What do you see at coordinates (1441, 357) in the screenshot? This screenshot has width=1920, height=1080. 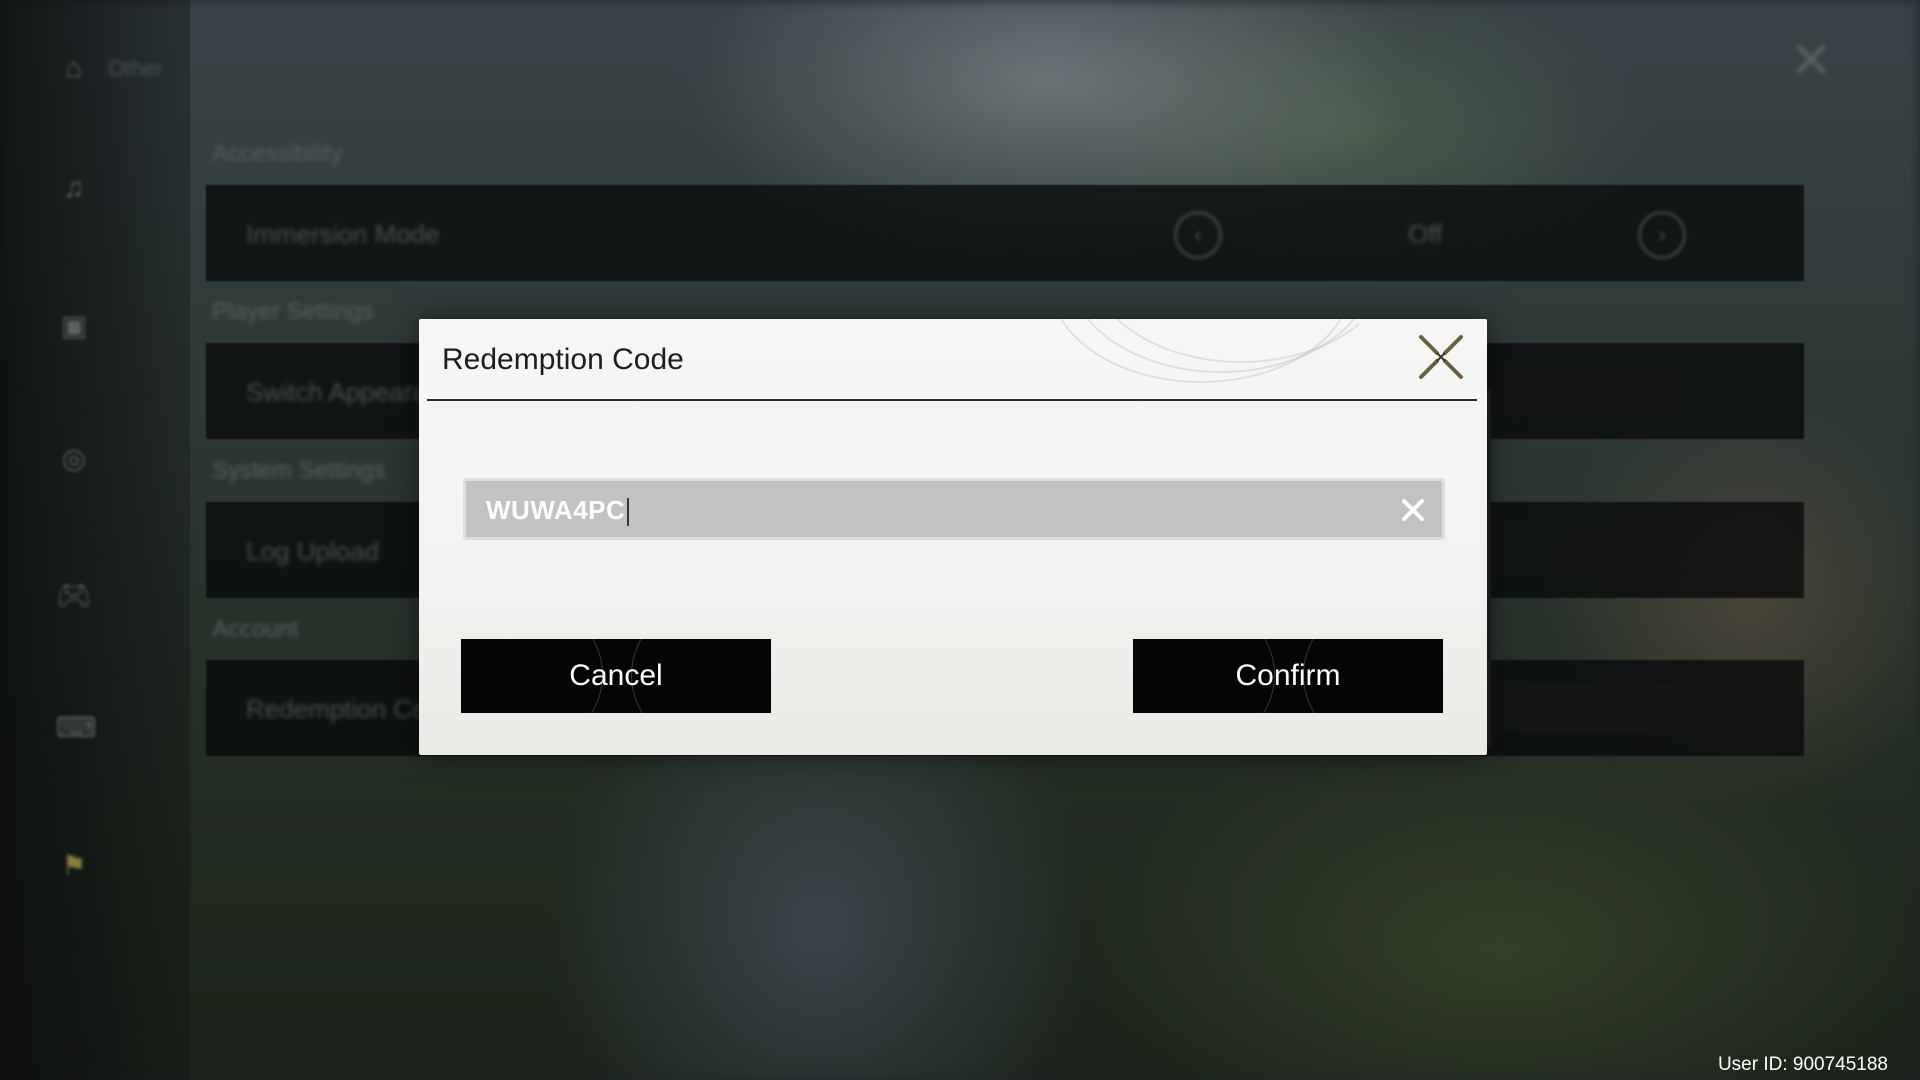 I see `dialog-close-icon` at bounding box center [1441, 357].